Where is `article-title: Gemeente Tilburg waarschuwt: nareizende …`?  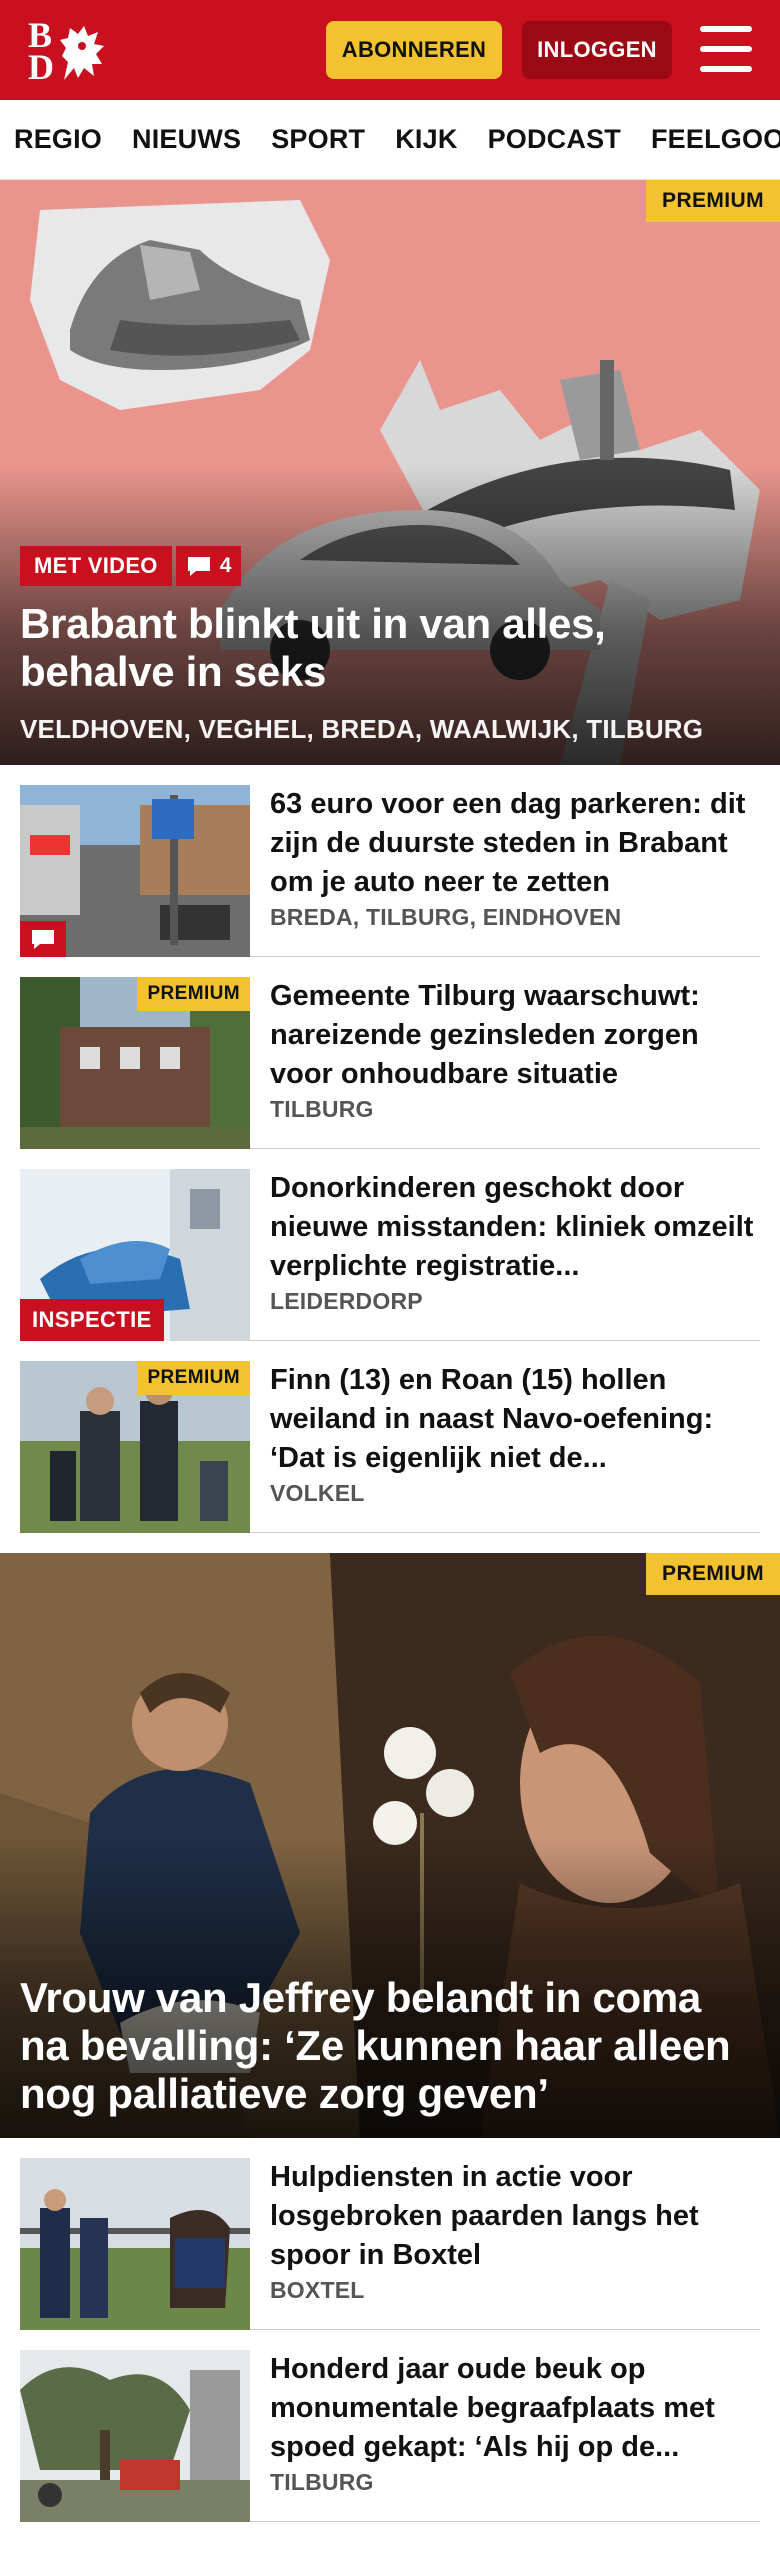
article-title: Gemeente Tilburg waarschuwt: nareizende … is located at coordinates (515, 1035).